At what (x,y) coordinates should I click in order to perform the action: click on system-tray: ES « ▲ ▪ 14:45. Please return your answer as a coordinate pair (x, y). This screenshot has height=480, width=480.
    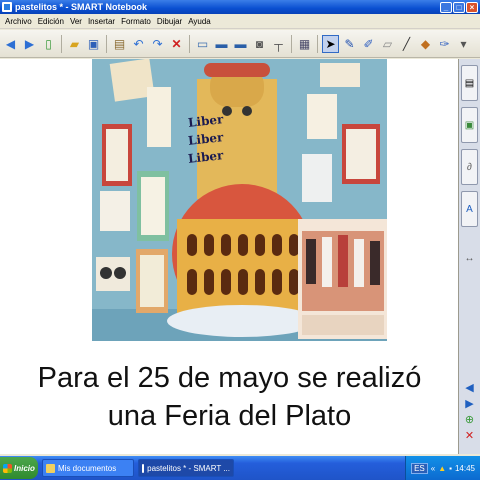
    Looking at the image, I should click on (442, 468).